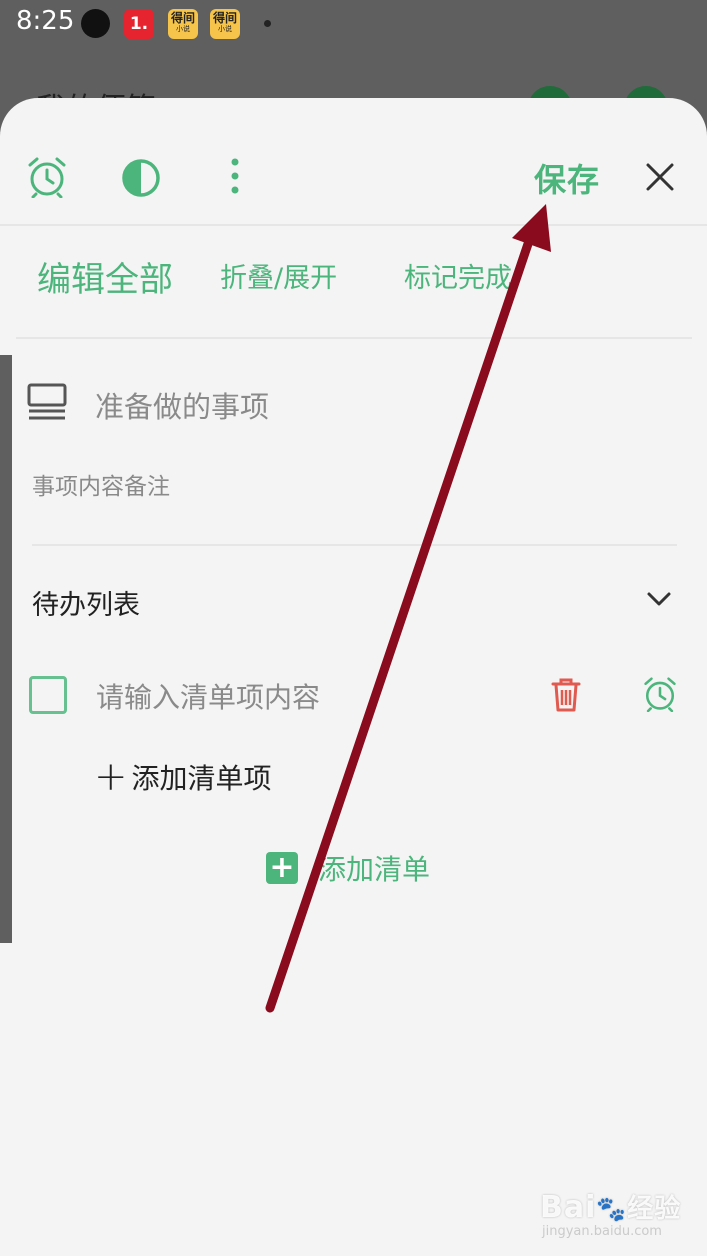  What do you see at coordinates (602, 1231) in the screenshot?
I see `watermark-site: jingyan.baidu.com` at bounding box center [602, 1231].